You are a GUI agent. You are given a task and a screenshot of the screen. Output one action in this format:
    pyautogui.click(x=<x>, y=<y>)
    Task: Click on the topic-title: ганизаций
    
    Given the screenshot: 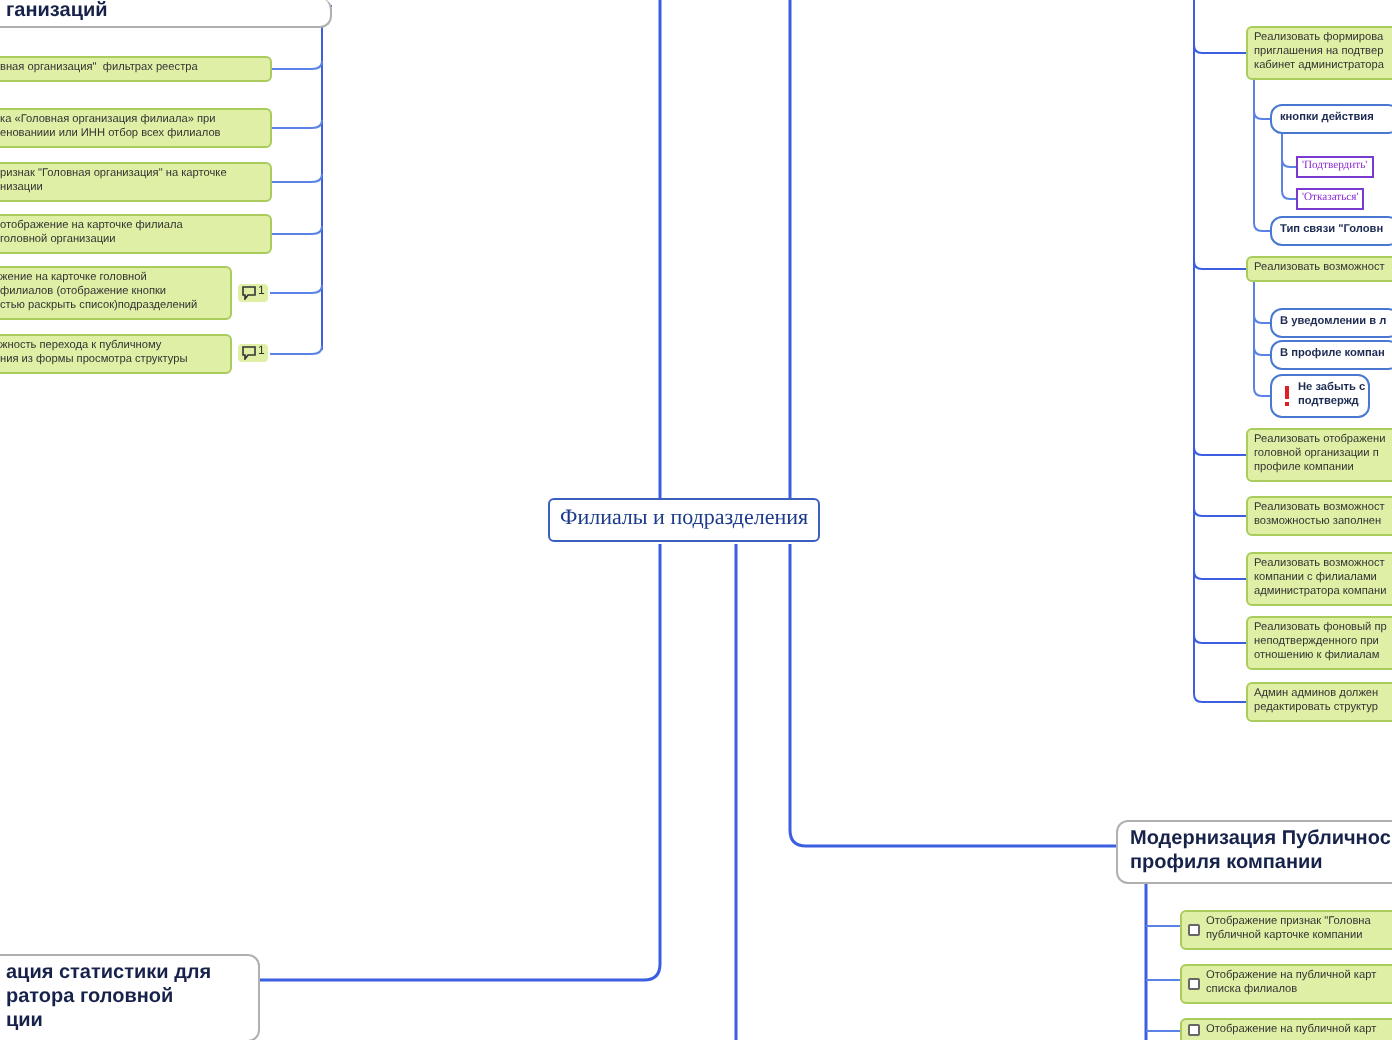 What is the action you would take?
    pyautogui.click(x=166, y=14)
    